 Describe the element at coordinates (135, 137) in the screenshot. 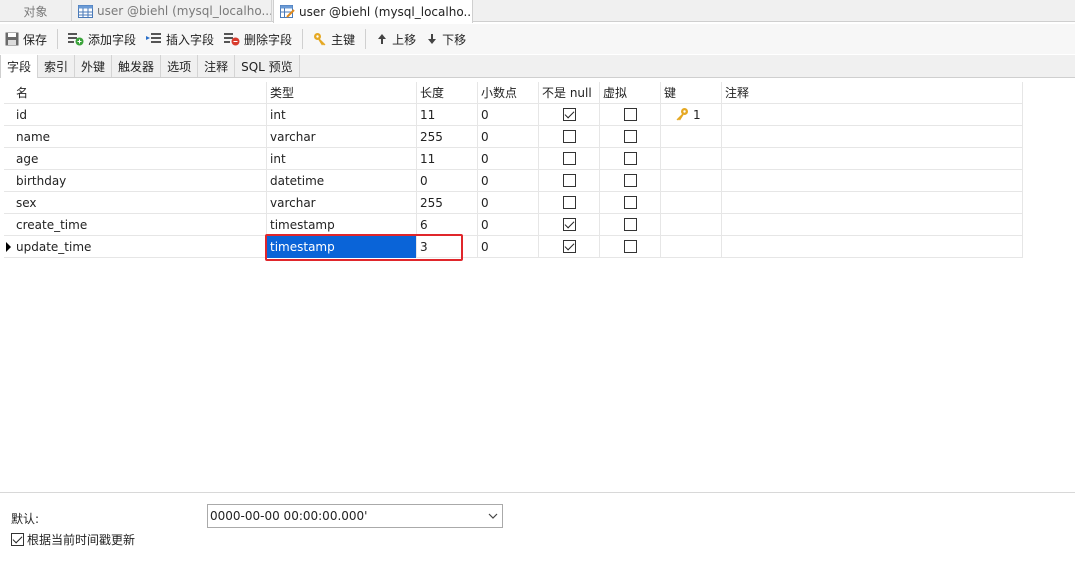

I see `field-name-cell: name` at that location.